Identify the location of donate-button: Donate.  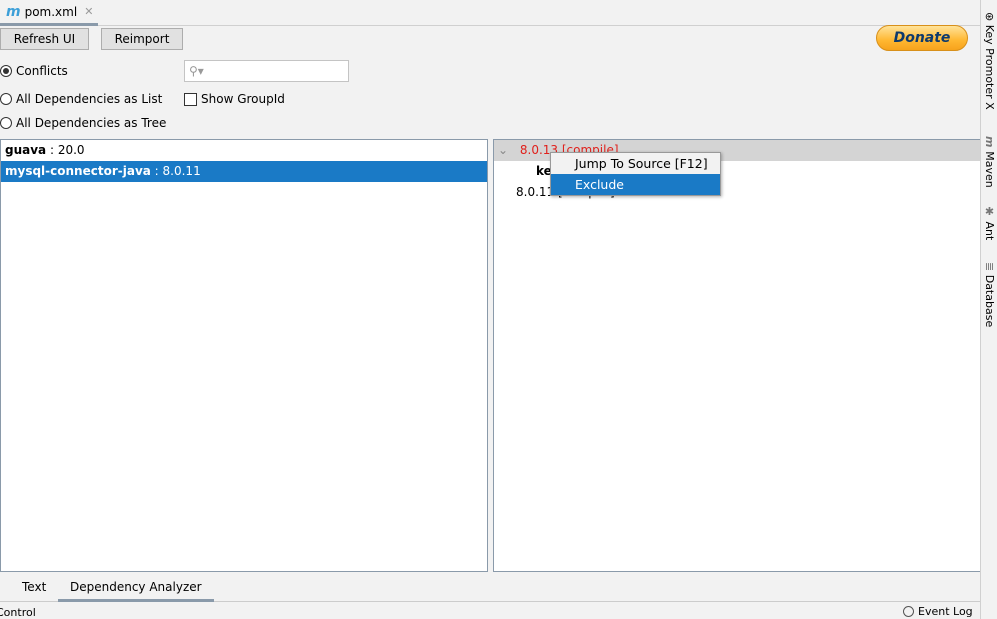
(922, 38).